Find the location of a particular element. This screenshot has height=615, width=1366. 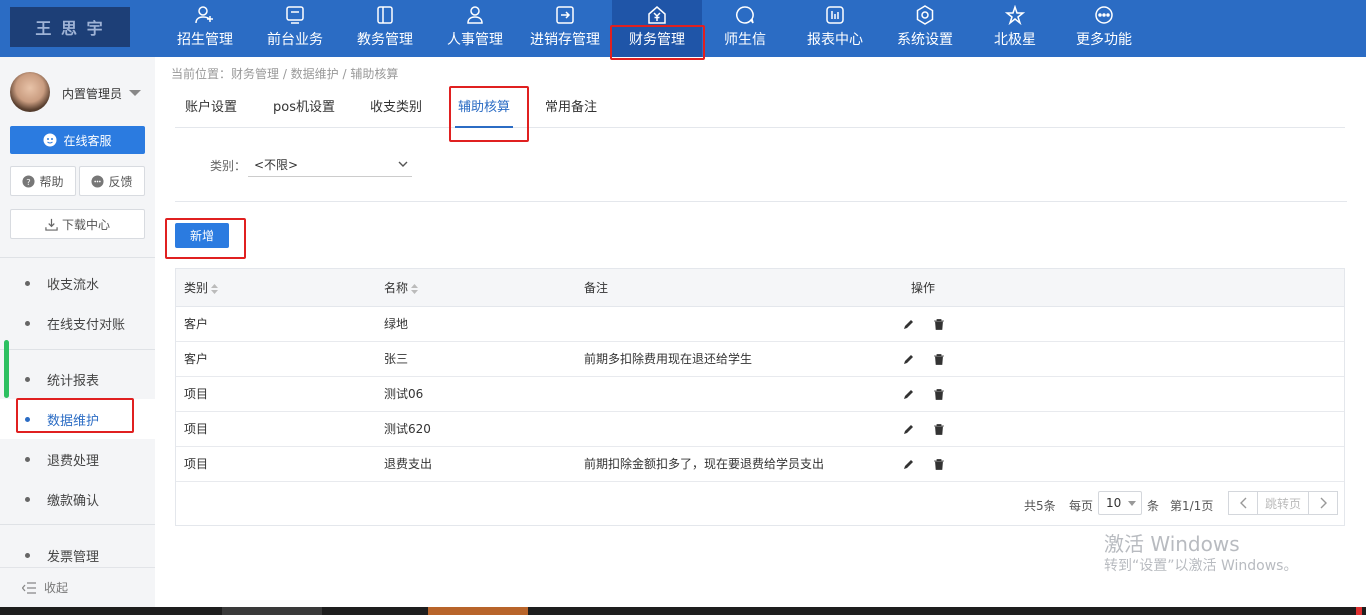

taskbar is located at coordinates (683, 611).